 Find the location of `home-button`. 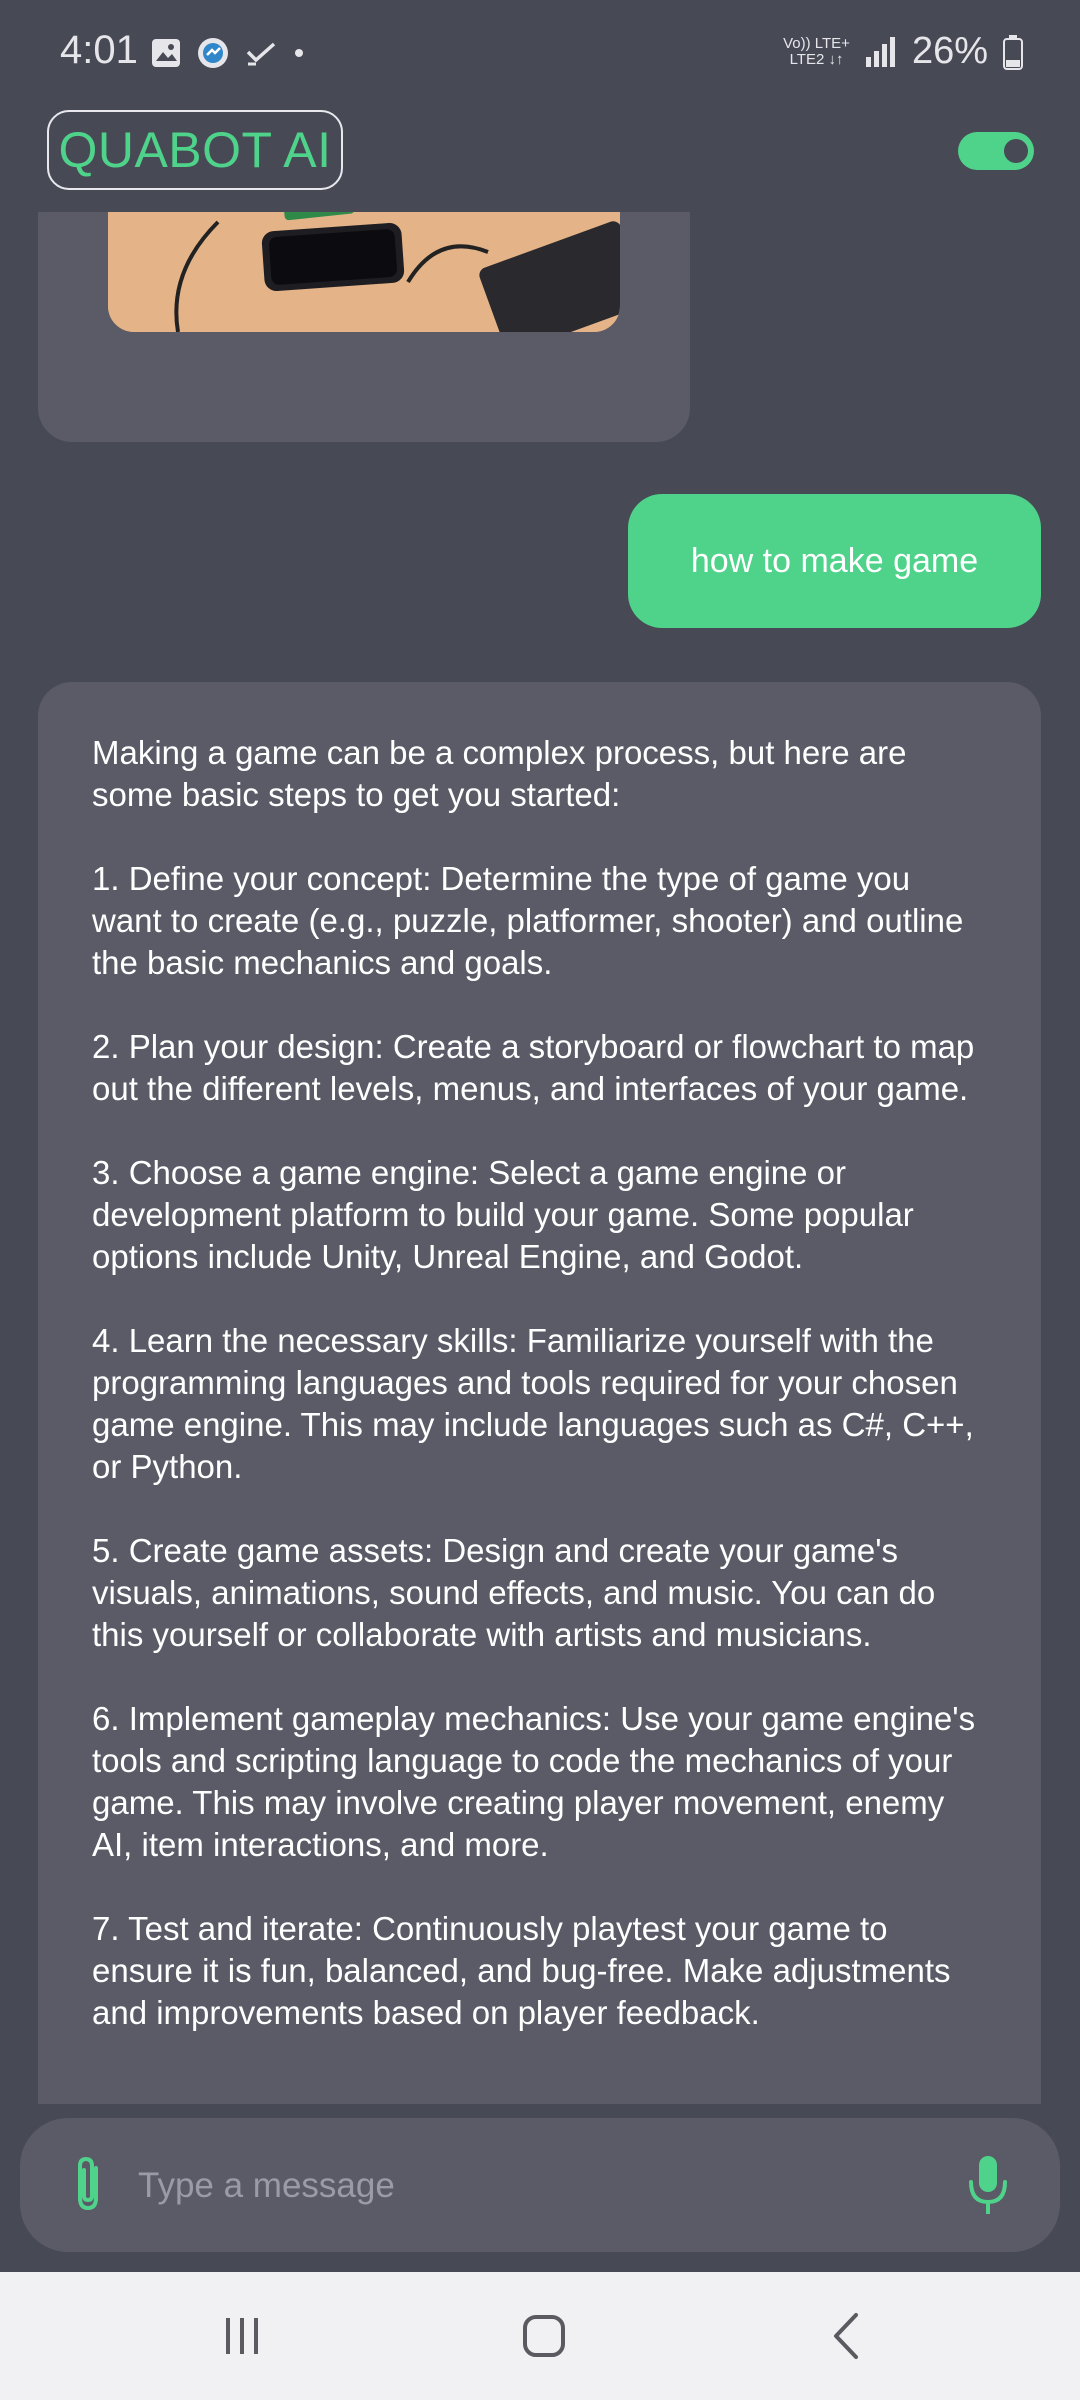

home-button is located at coordinates (544, 2336).